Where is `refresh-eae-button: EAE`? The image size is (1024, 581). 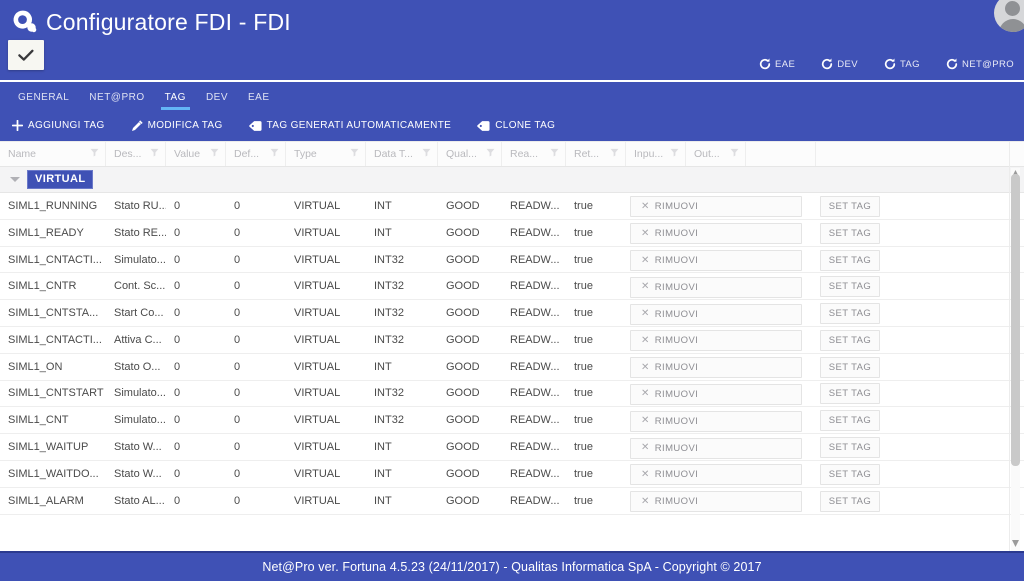
refresh-eae-button: EAE is located at coordinates (777, 64).